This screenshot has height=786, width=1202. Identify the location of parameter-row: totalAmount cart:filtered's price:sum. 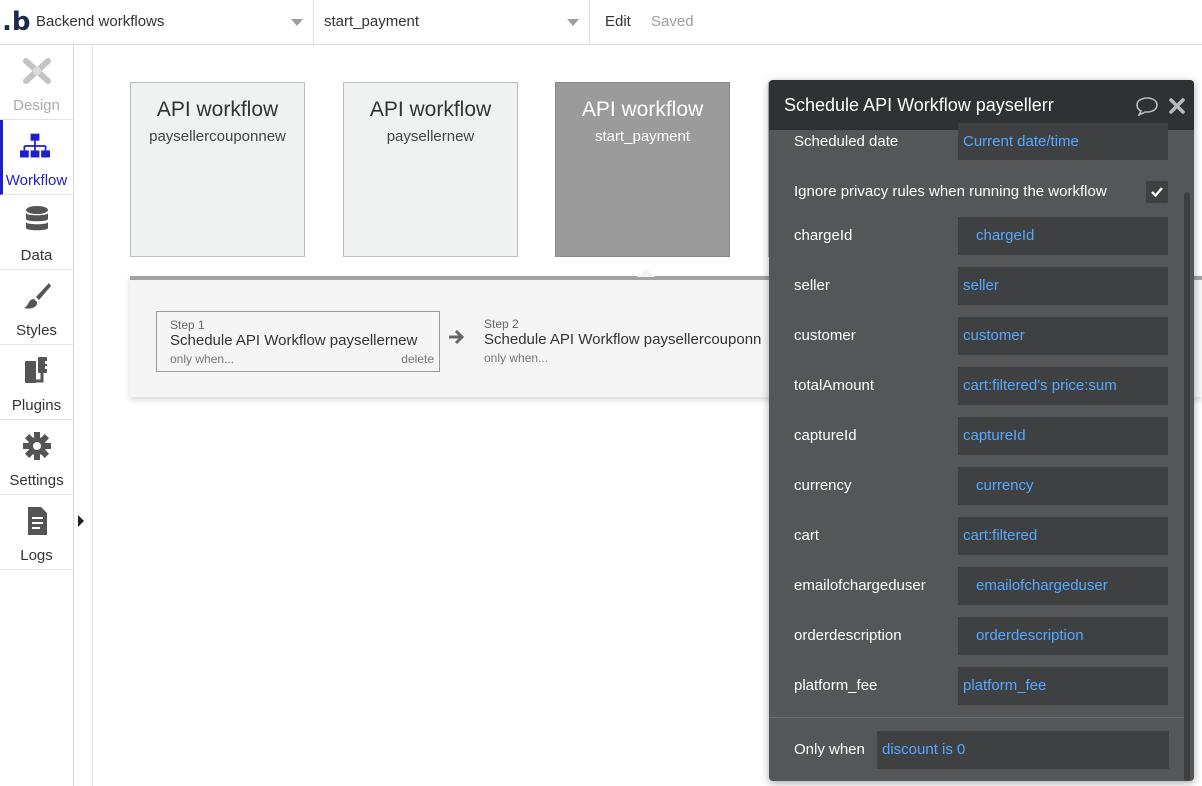
(976, 386).